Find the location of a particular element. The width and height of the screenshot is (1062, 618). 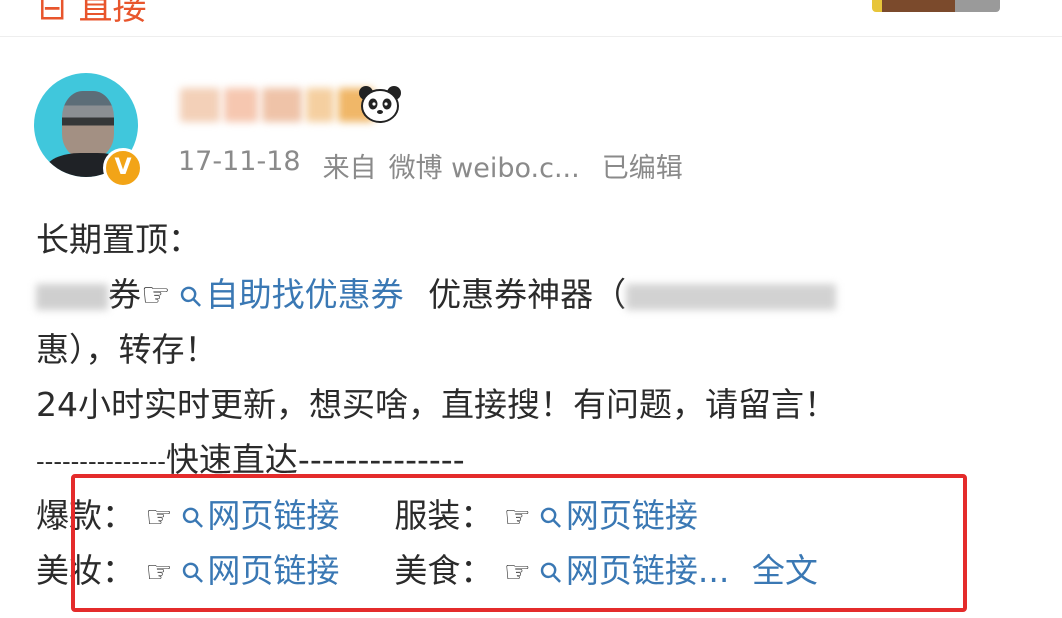

post-line-coupon: 券☞ ⚲自助找优惠券 优惠券神器（ is located at coordinates (436, 295).